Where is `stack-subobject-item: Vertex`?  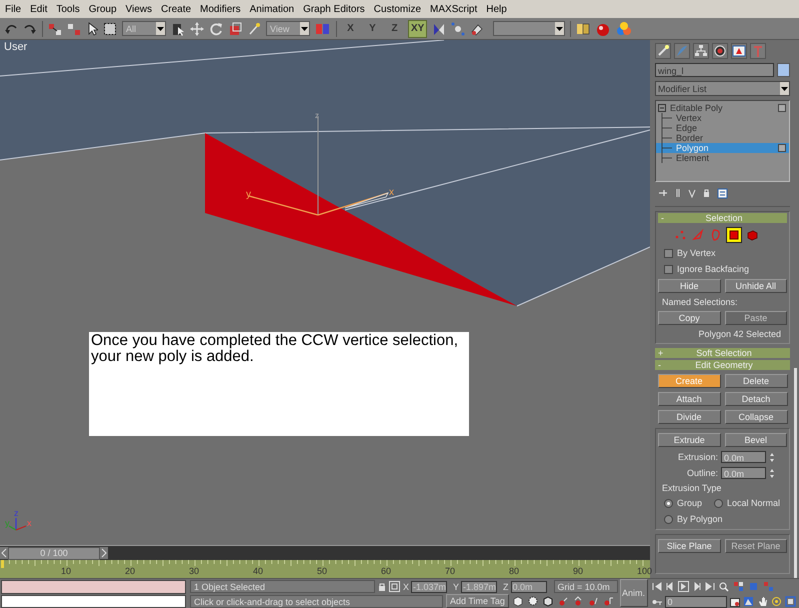
stack-subobject-item: Vertex is located at coordinates (722, 118).